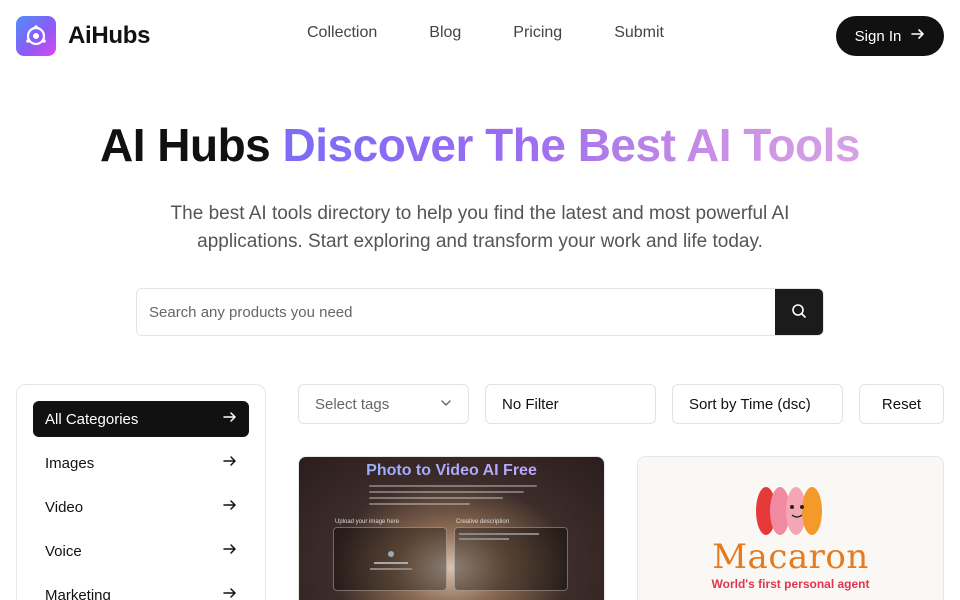 This screenshot has width=960, height=600. What do you see at coordinates (141, 588) in the screenshot?
I see `category-item-marketing: Marketing` at bounding box center [141, 588].